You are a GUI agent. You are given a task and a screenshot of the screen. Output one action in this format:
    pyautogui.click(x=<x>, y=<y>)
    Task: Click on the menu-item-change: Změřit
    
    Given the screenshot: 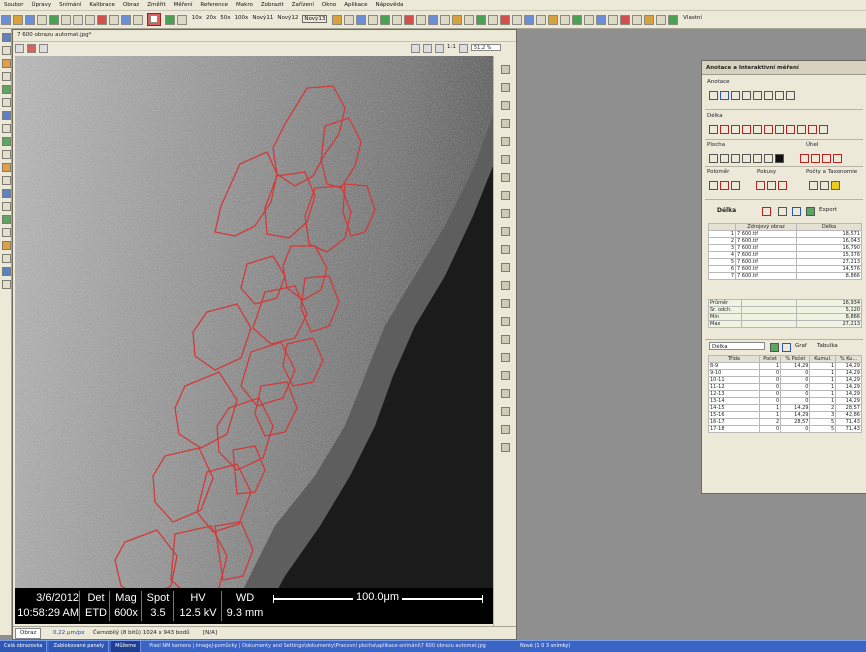 What is the action you would take?
    pyautogui.click(x=156, y=5)
    